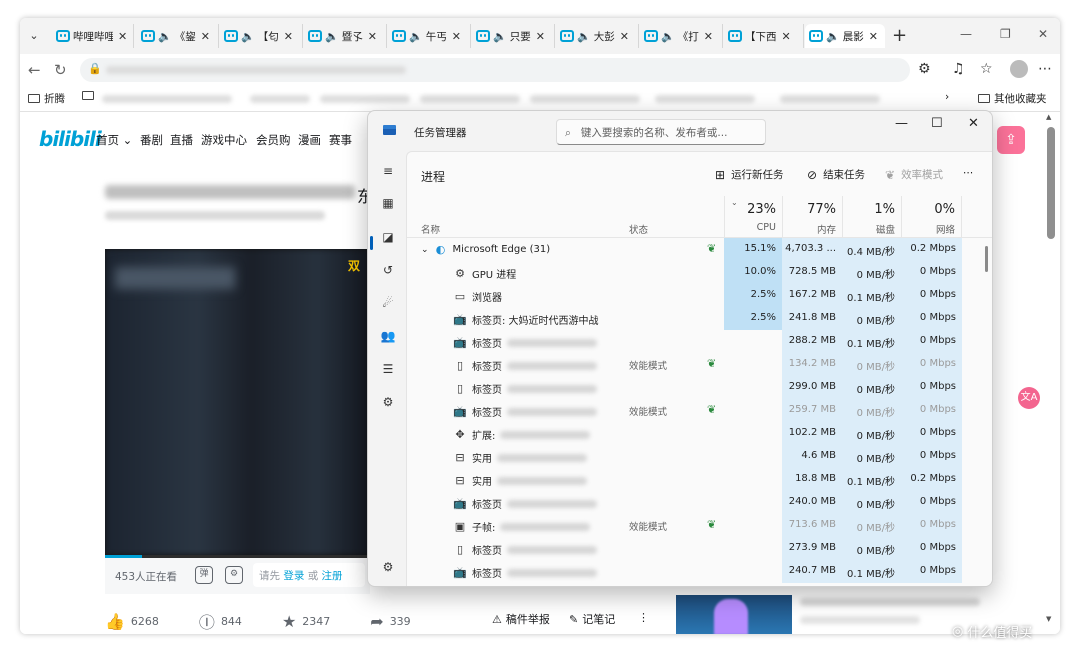  Describe the element at coordinates (388, 203) in the screenshot. I see `processes-icon: ▦` at that location.